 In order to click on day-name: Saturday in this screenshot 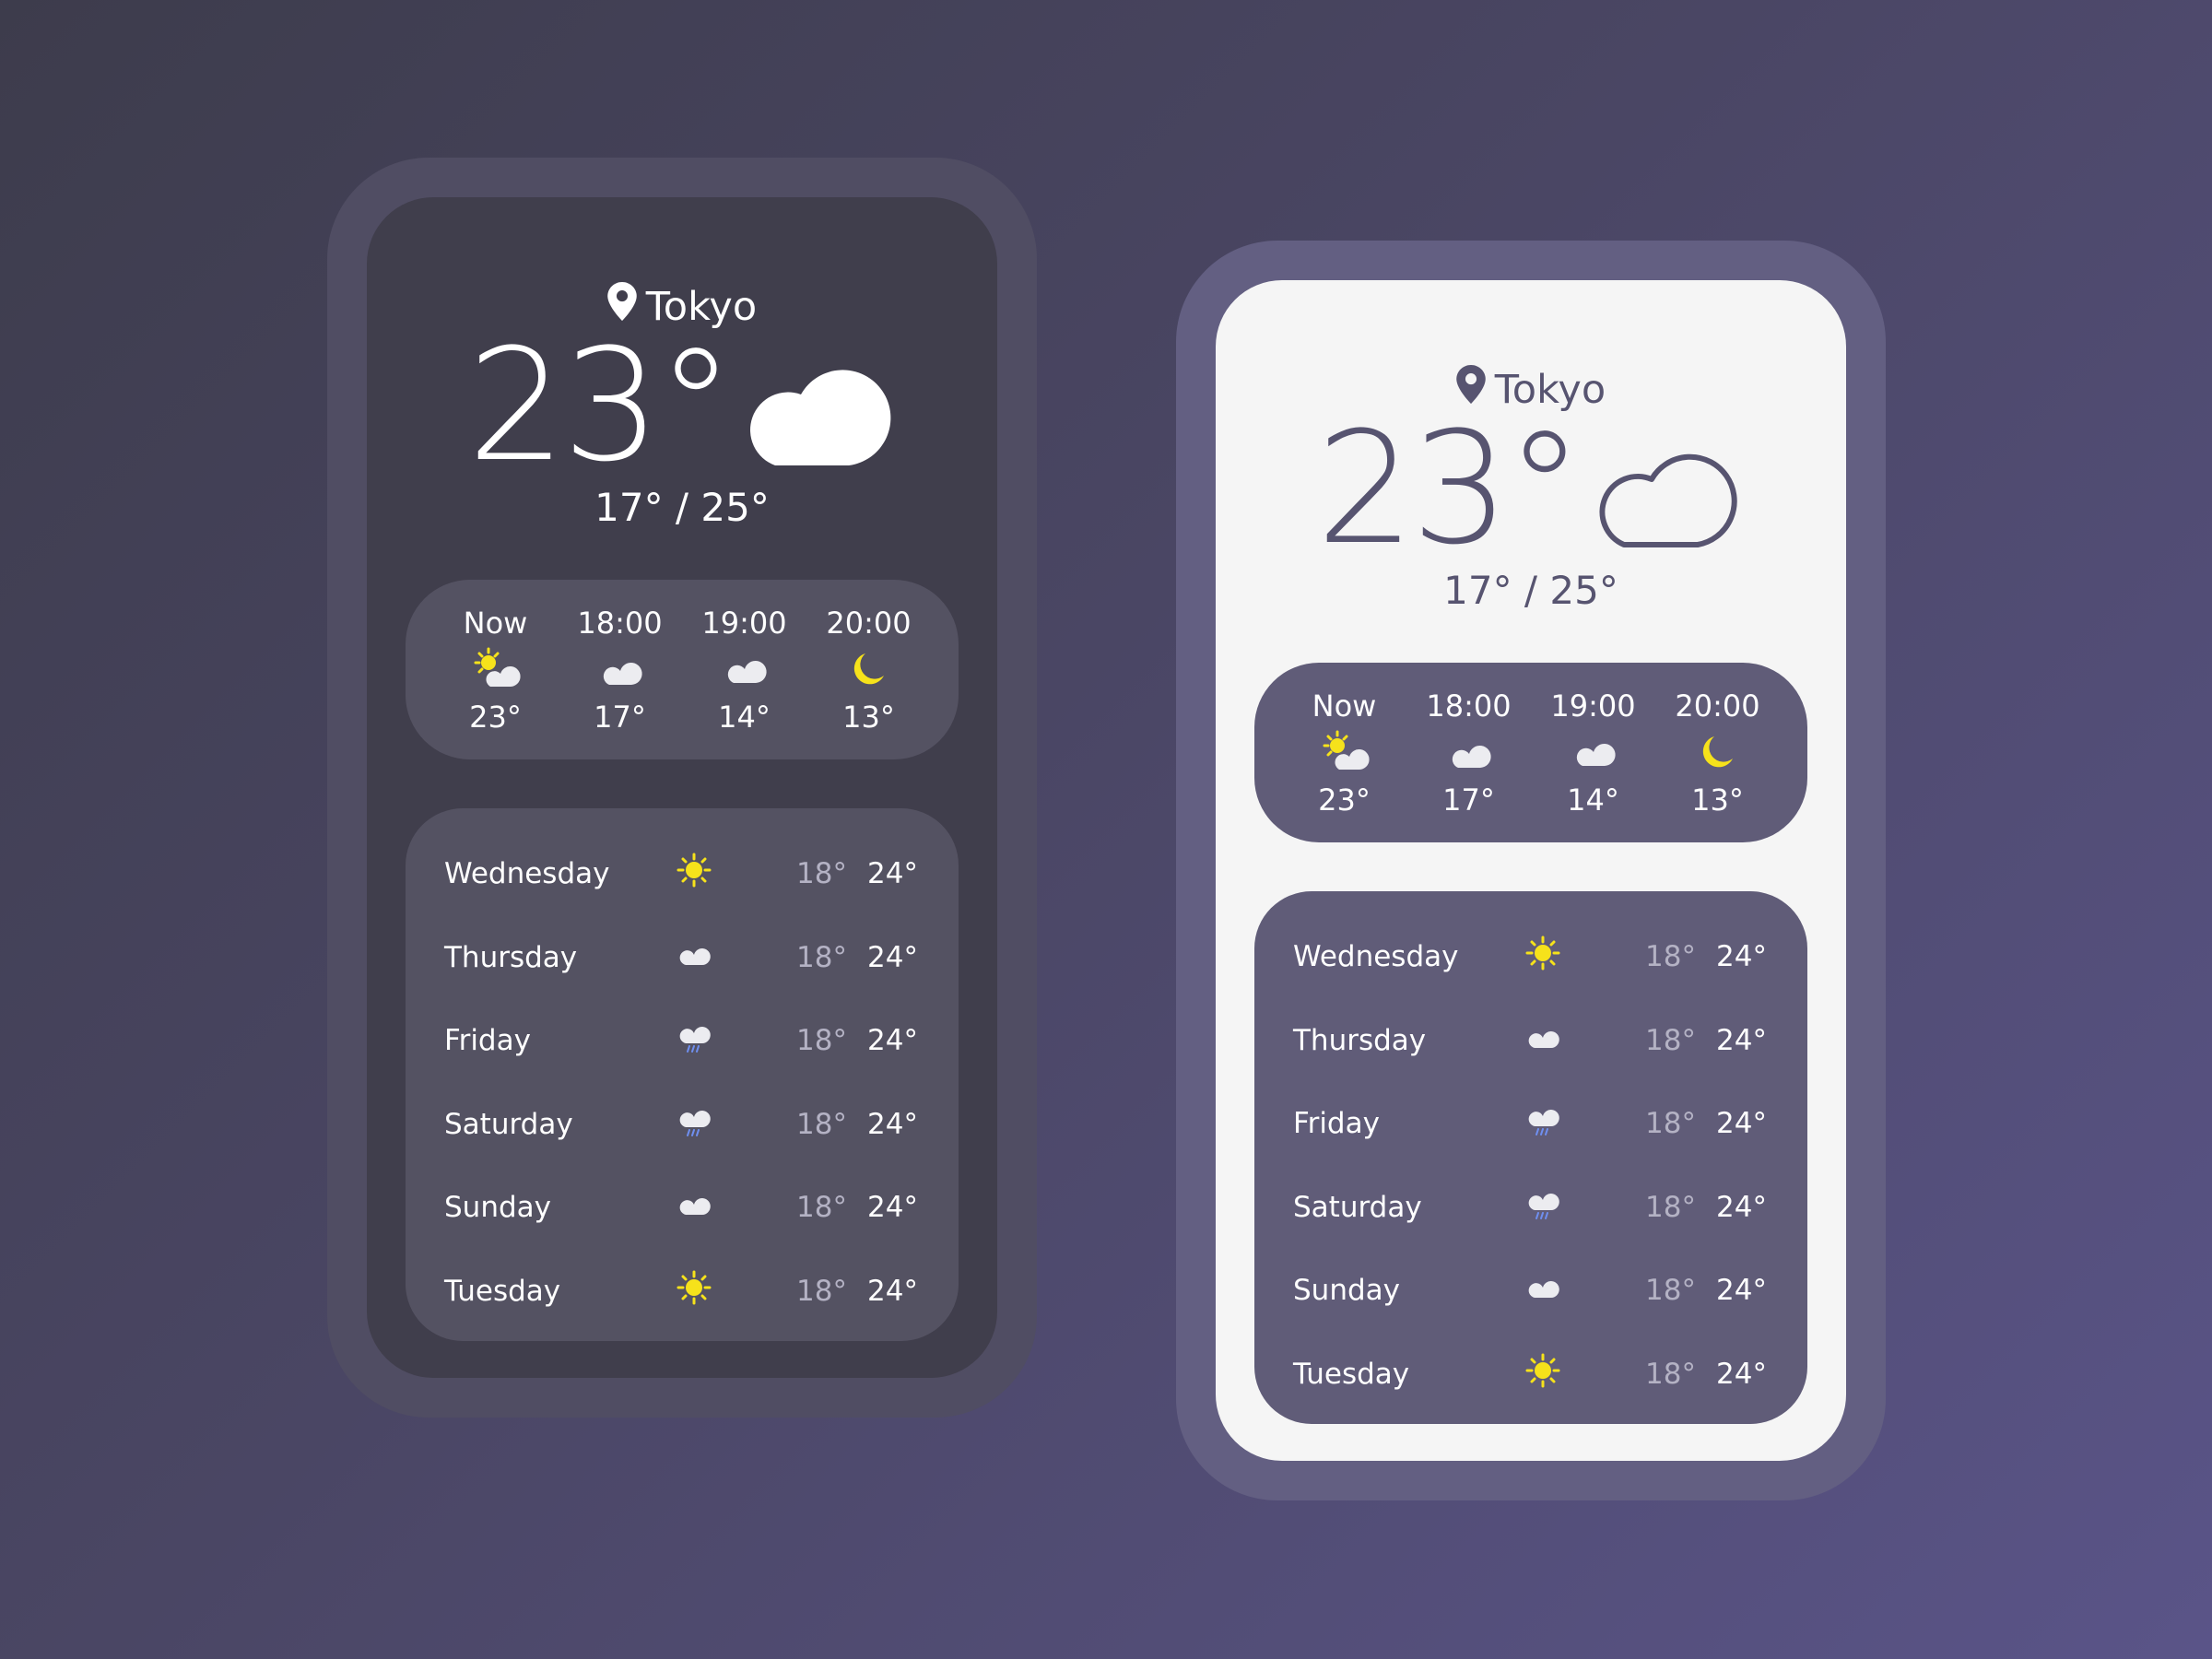, I will do `click(1357, 1207)`.